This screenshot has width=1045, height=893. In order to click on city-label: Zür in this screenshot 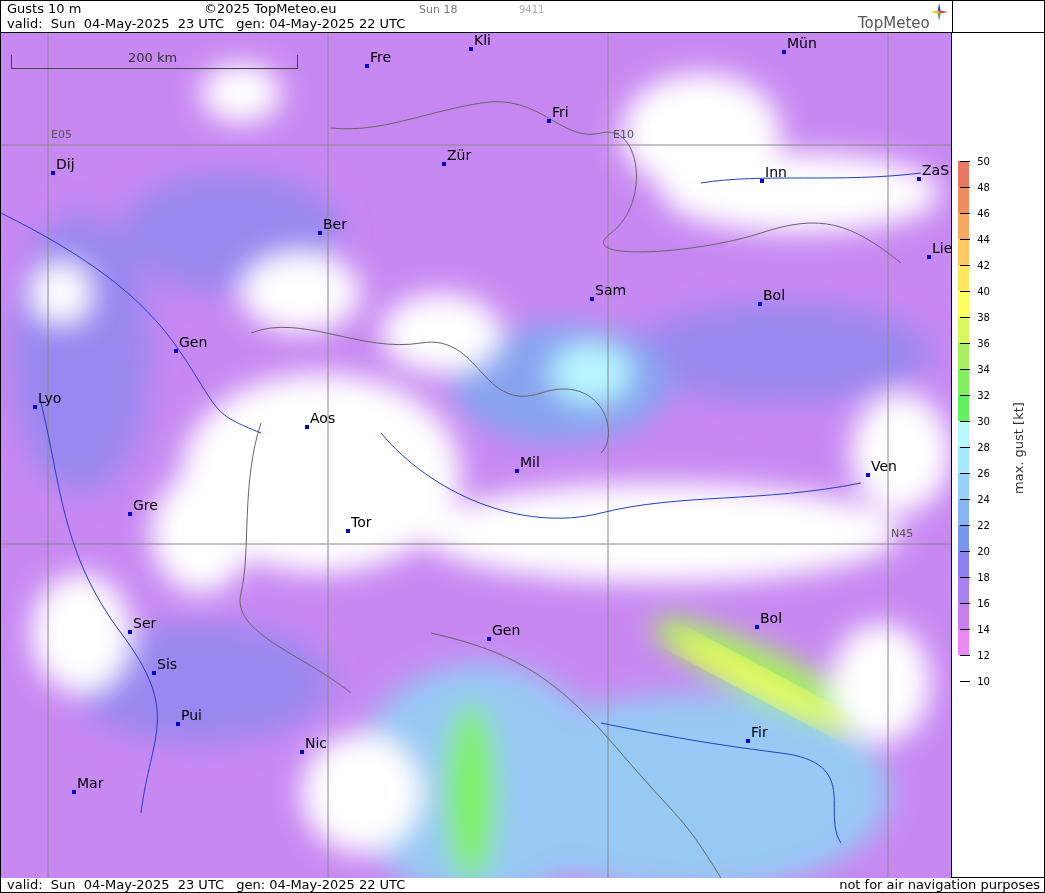, I will do `click(459, 155)`.